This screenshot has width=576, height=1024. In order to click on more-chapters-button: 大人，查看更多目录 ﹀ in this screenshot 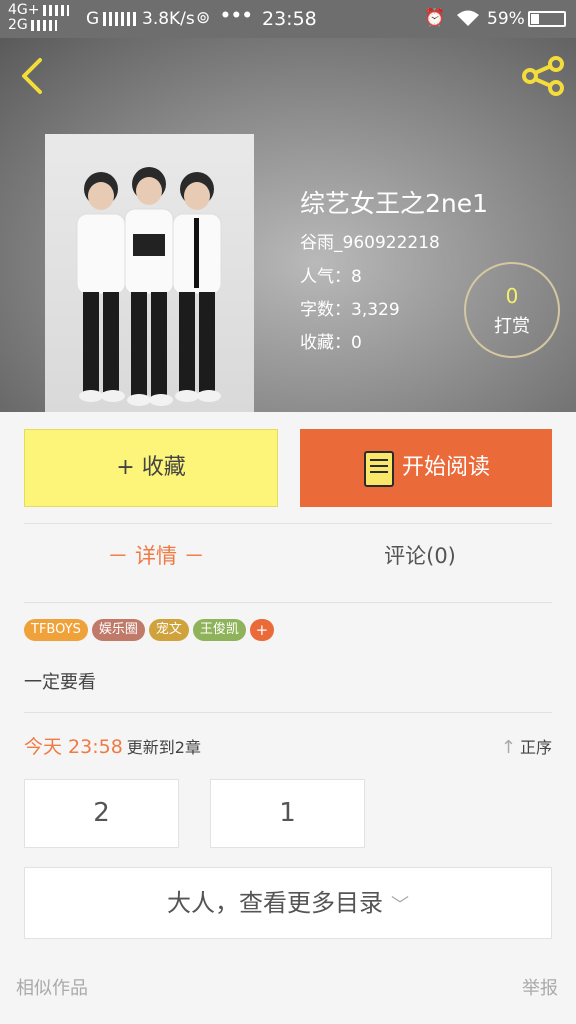, I will do `click(288, 903)`.